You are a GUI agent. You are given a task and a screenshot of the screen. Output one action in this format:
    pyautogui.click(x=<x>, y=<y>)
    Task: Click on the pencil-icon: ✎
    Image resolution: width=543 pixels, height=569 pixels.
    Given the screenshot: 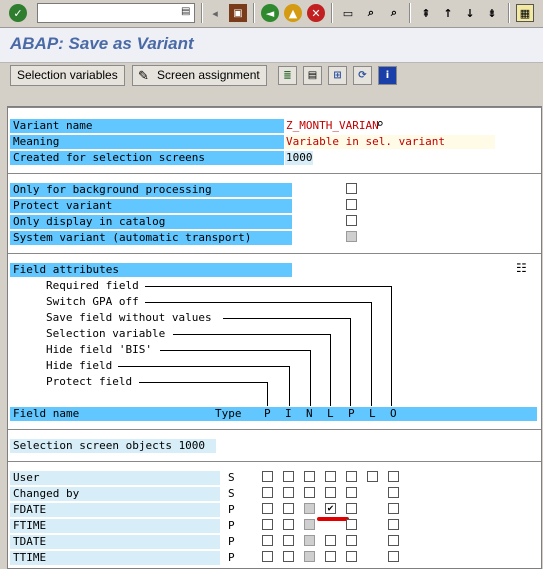 What is the action you would take?
    pyautogui.click(x=143, y=75)
    